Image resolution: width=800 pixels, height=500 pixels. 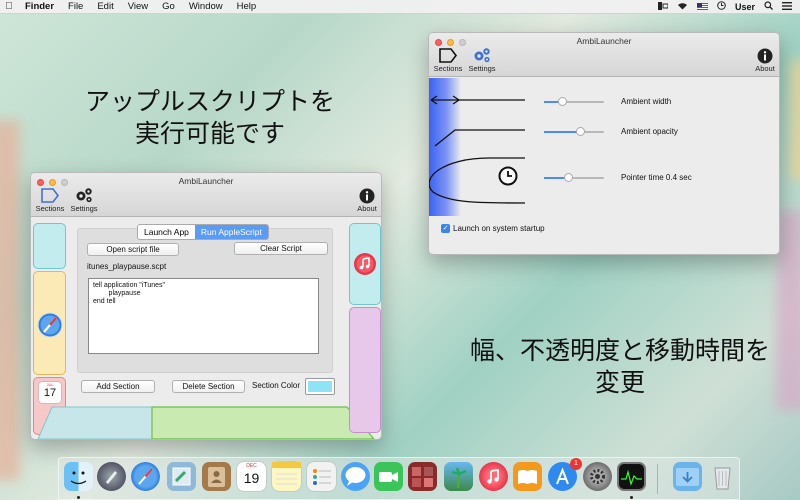 I want to click on section-color-swatch, so click(x=320, y=386).